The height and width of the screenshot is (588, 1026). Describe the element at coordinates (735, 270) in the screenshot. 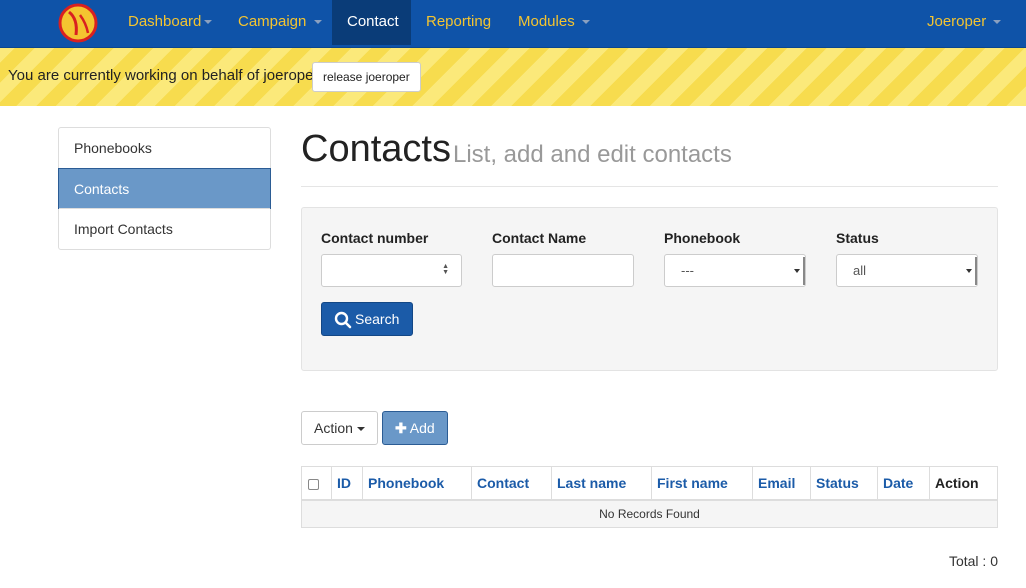

I see `phonebook-select: ---` at that location.